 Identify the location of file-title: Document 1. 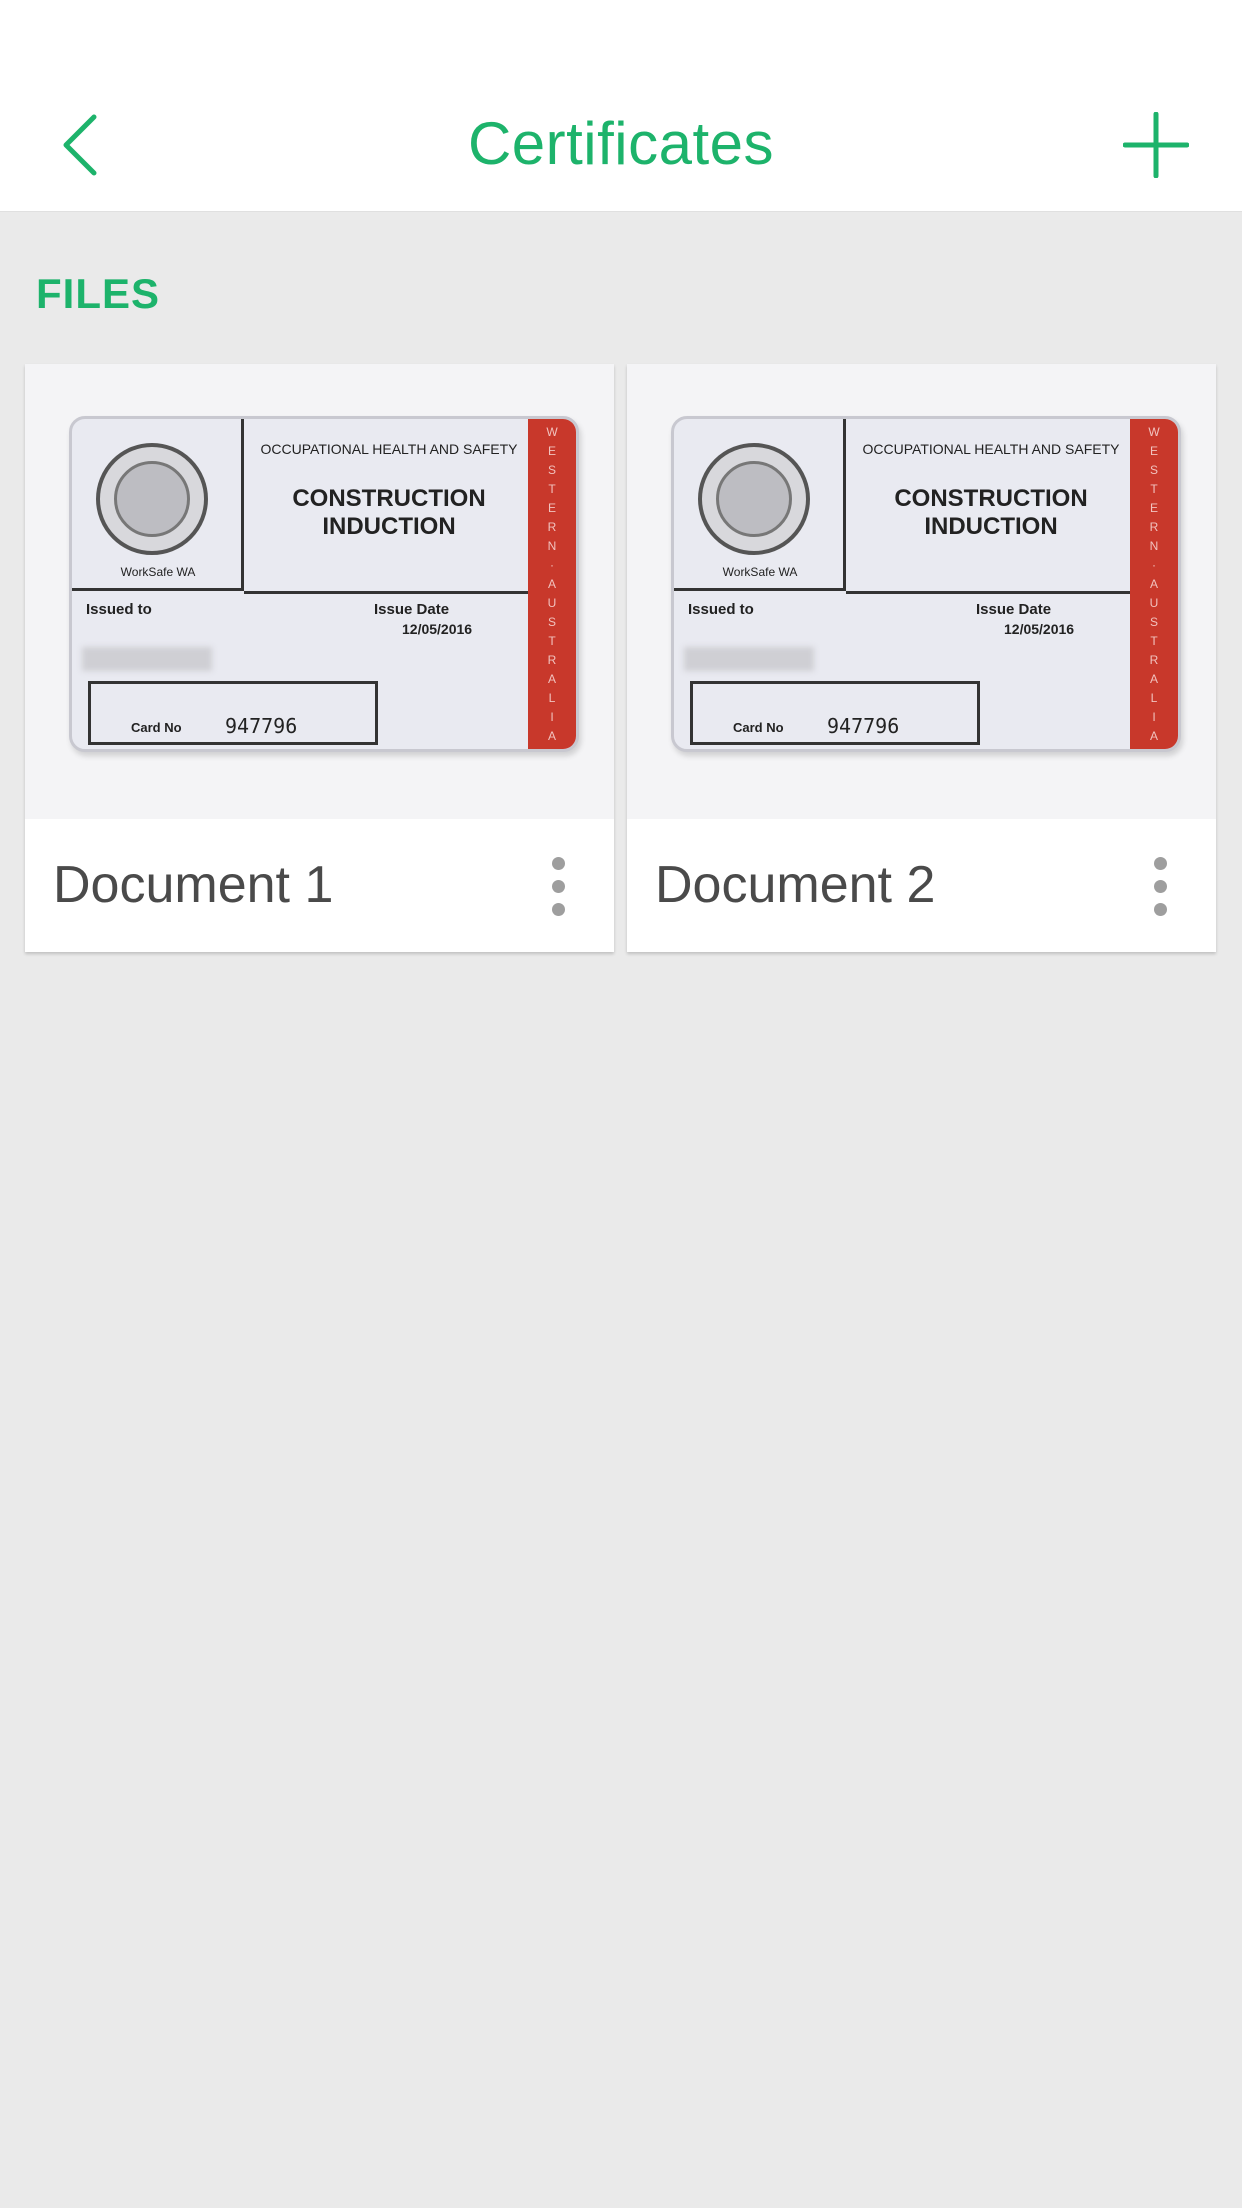
(193, 885).